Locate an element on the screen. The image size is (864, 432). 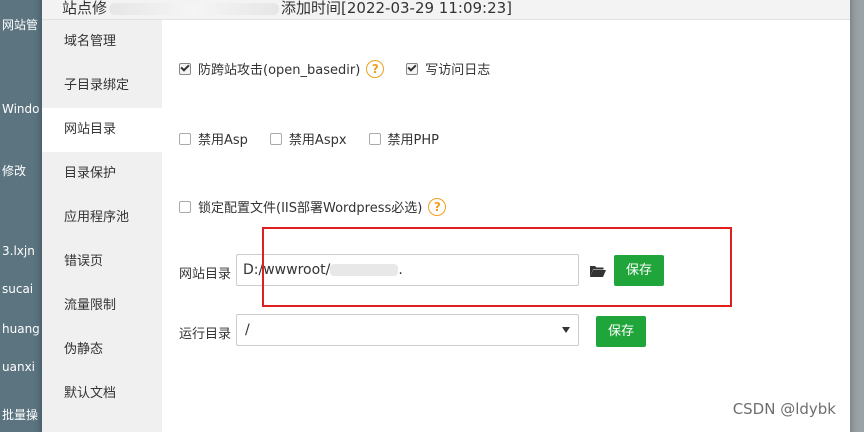
access-log-checkbox is located at coordinates (412, 68).